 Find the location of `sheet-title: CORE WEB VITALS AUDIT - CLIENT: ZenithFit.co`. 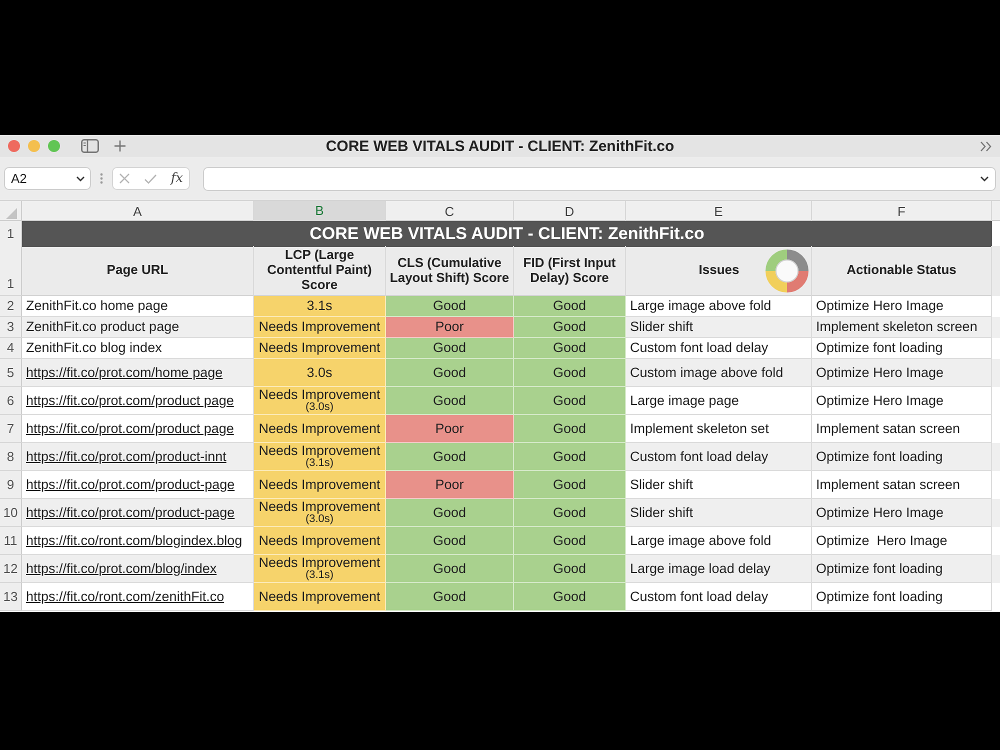

sheet-title: CORE WEB VITALS AUDIT - CLIENT: ZenithFit.co is located at coordinates (507, 233).